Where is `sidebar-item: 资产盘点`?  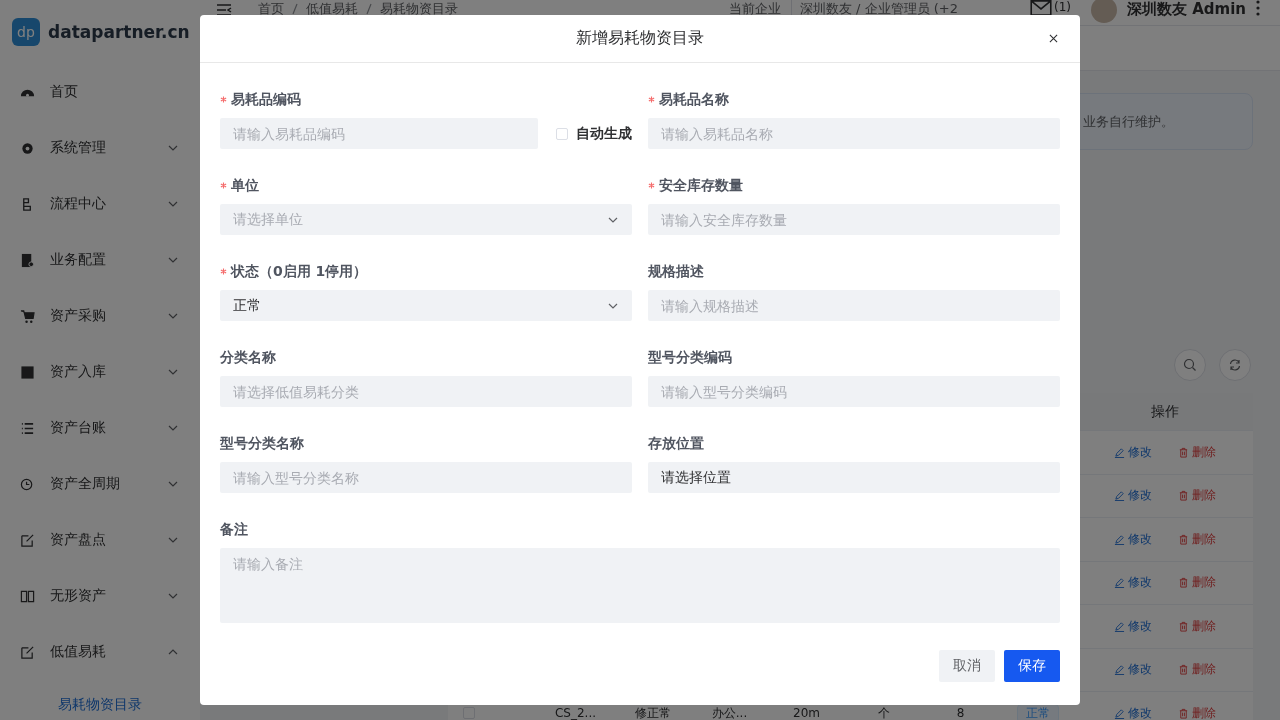 sidebar-item: 资产盘点 is located at coordinates (100, 540).